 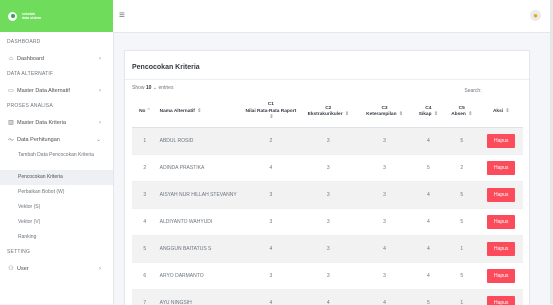 What do you see at coordinates (31, 16) in the screenshot?
I see `brand-text: sekolah data sistem` at bounding box center [31, 16].